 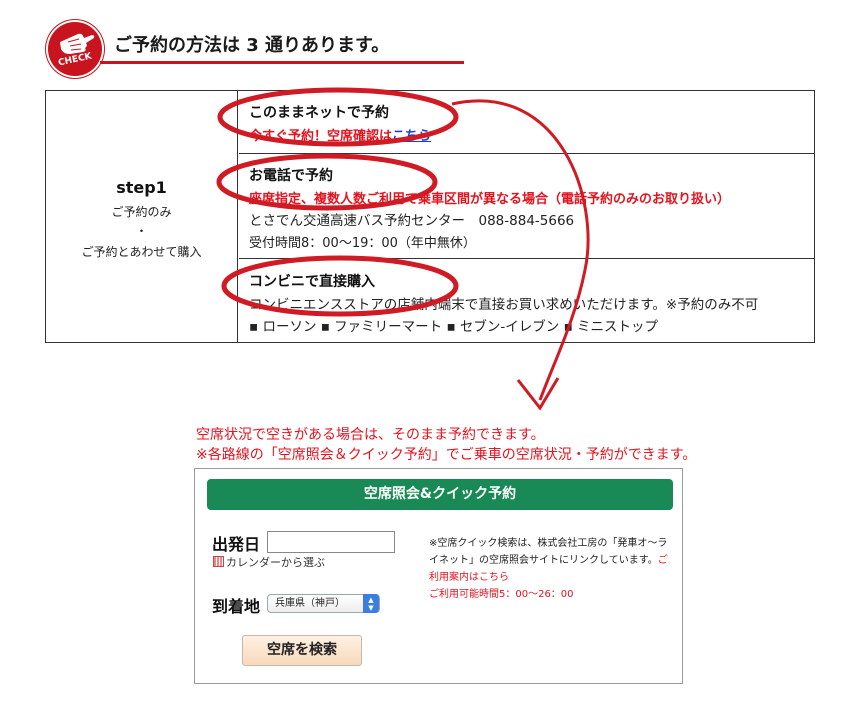 What do you see at coordinates (141, 252) in the screenshot?
I see `step-line-reserve-and-buy: ご予約とあわせて購入` at bounding box center [141, 252].